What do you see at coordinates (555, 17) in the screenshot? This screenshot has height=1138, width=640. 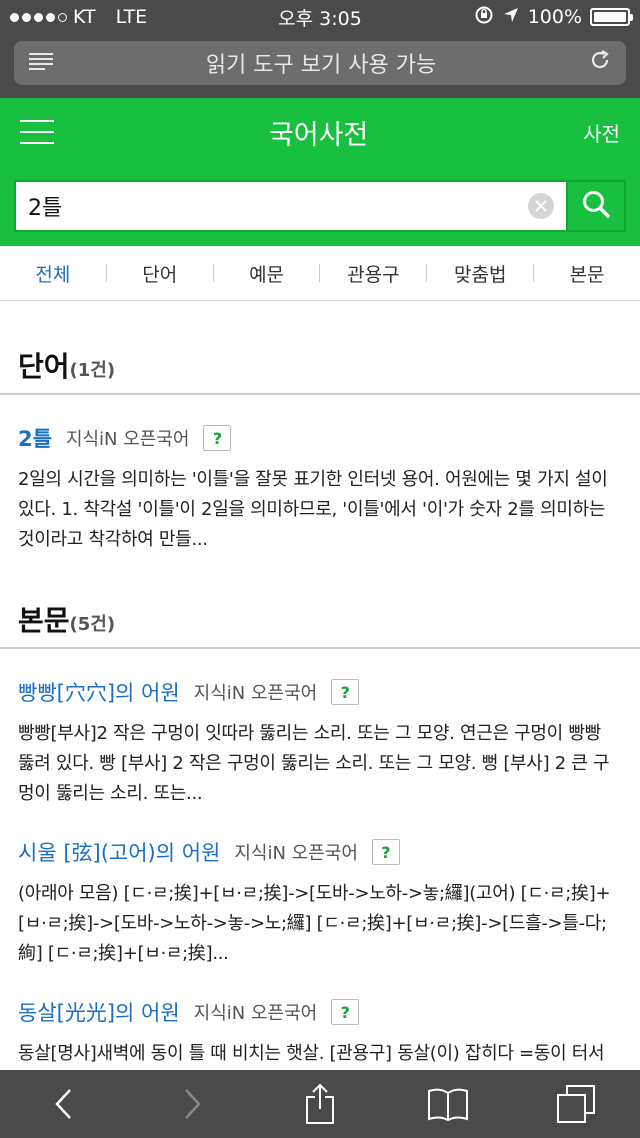 I see `battery-percent: 100%` at bounding box center [555, 17].